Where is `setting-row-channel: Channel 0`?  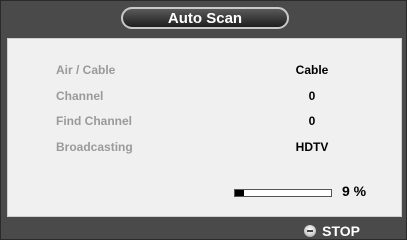 setting-row-channel: Channel 0 is located at coordinates (228, 97).